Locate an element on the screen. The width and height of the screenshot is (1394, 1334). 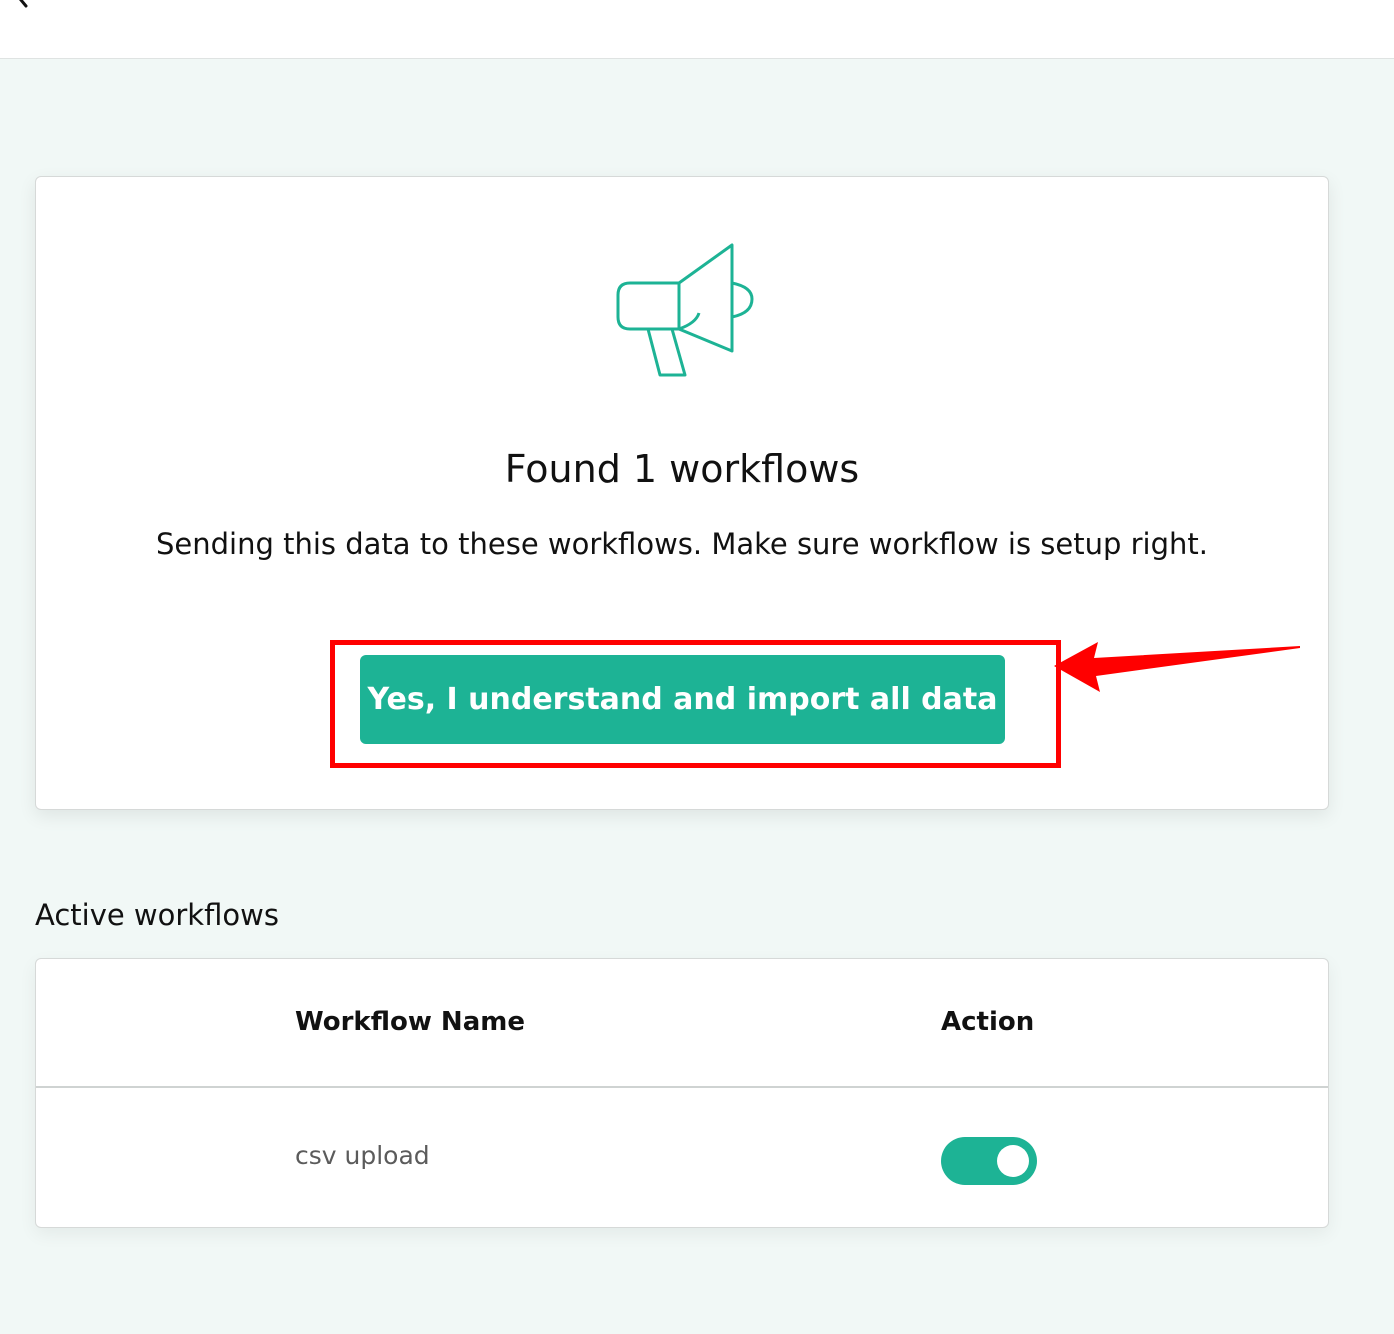
toggle-knob is located at coordinates (1013, 1161).